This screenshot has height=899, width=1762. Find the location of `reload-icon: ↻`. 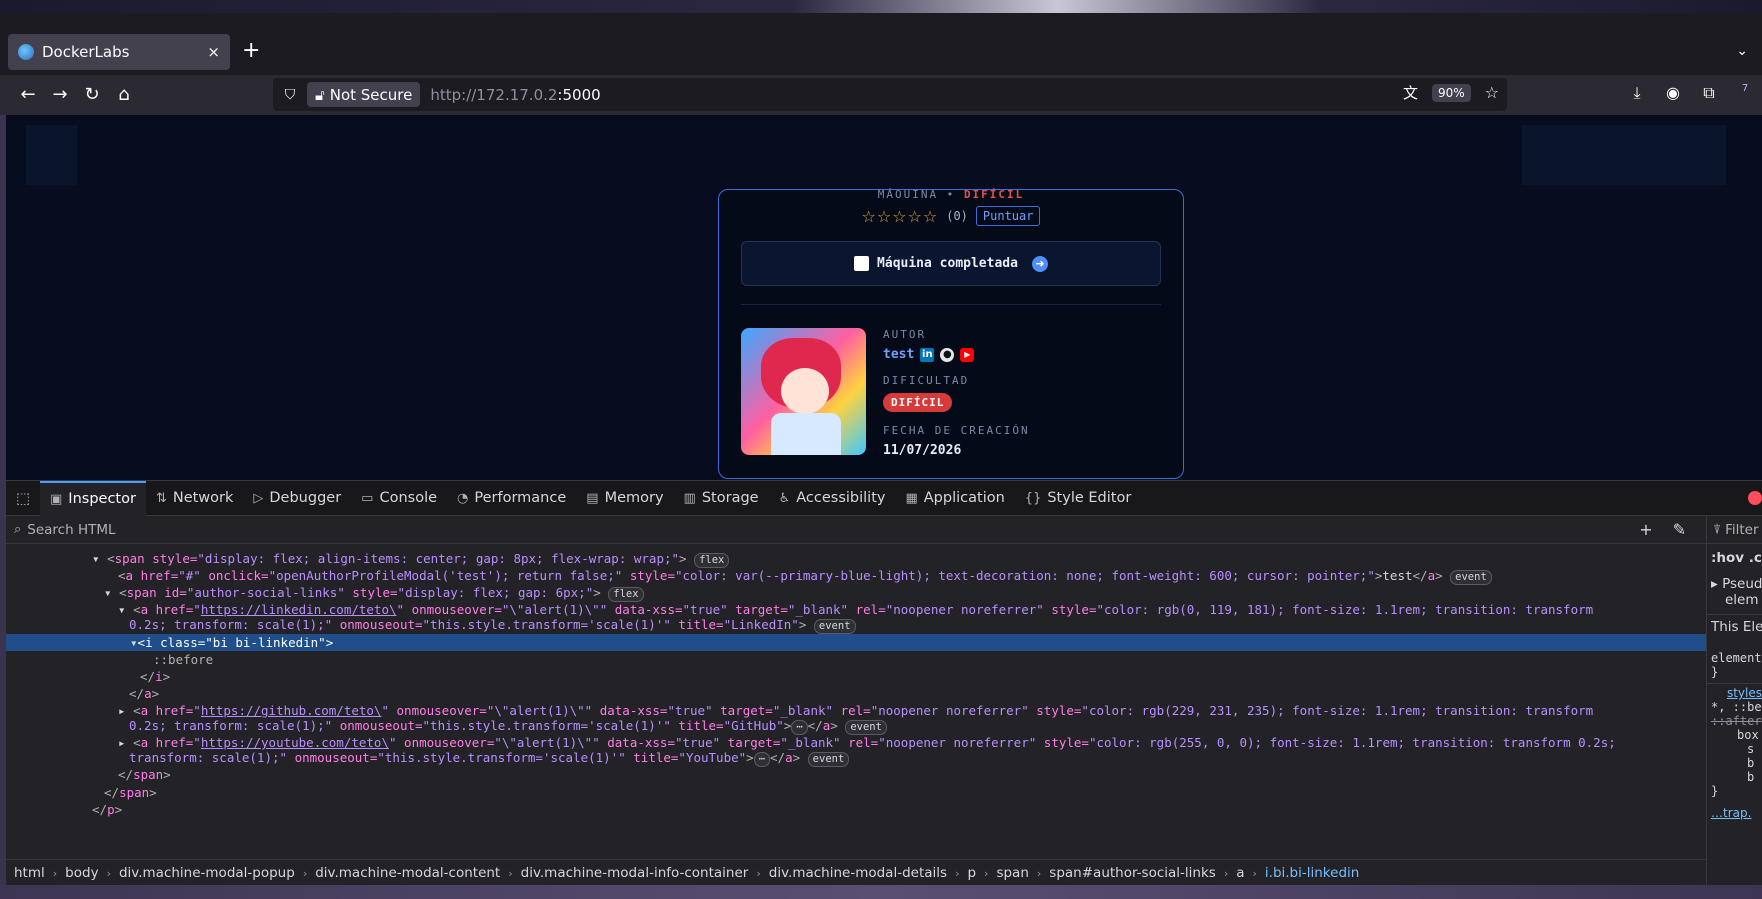

reload-icon: ↻ is located at coordinates (92, 95).